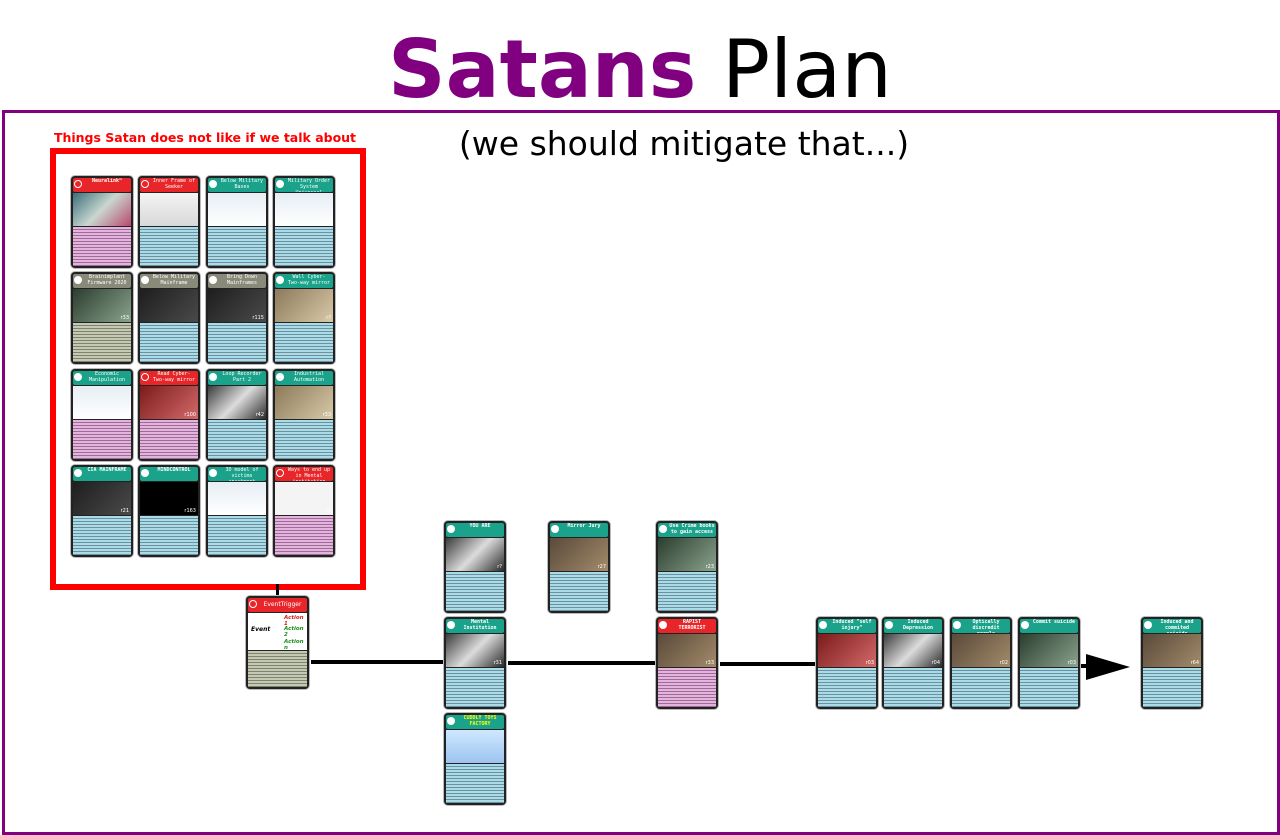 This screenshot has height=835, width=1280. I want to click on card-you-are-text, so click(475, 591).